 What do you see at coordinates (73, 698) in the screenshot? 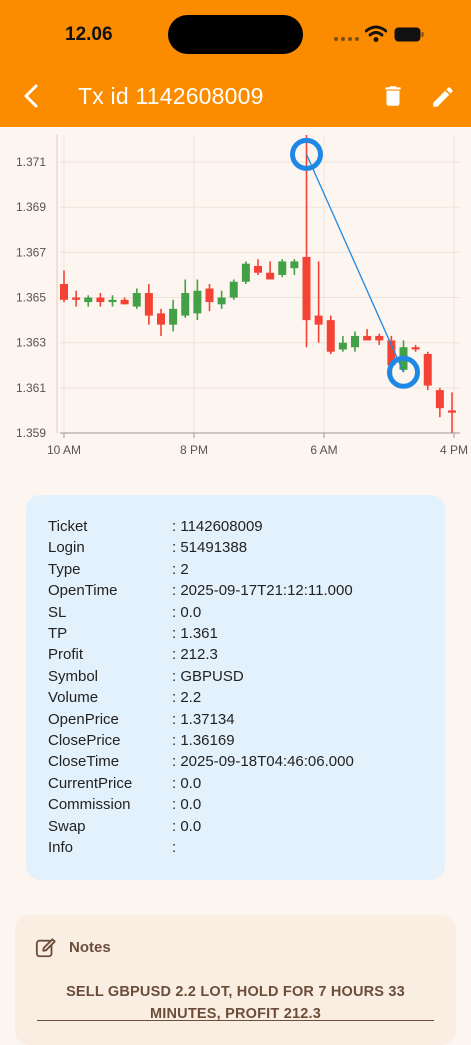
I see `detail-key: Volume` at bounding box center [73, 698].